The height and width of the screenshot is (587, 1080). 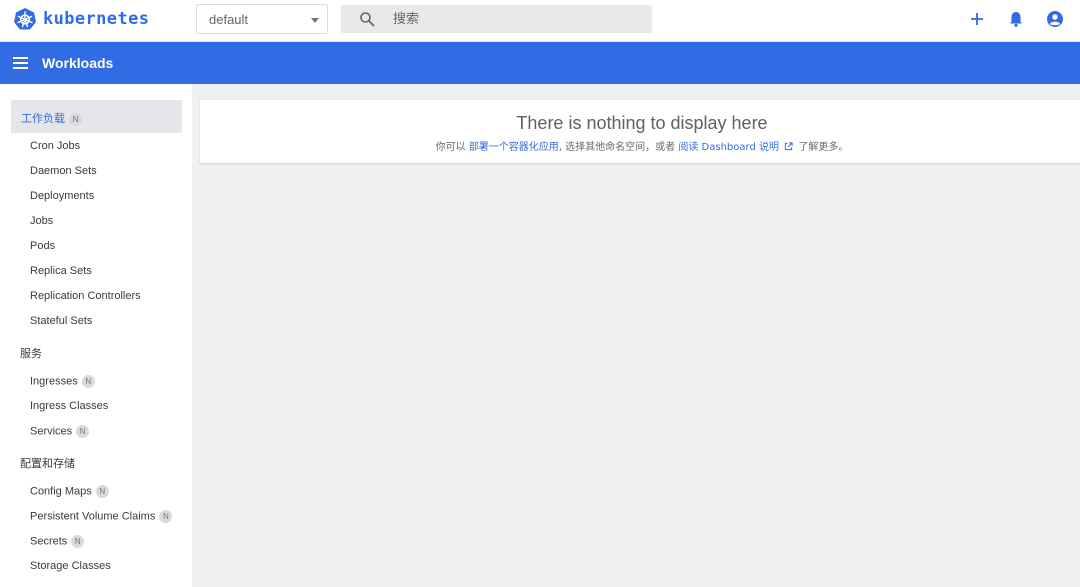 What do you see at coordinates (51, 431) in the screenshot?
I see `sidebar-item-label: Services` at bounding box center [51, 431].